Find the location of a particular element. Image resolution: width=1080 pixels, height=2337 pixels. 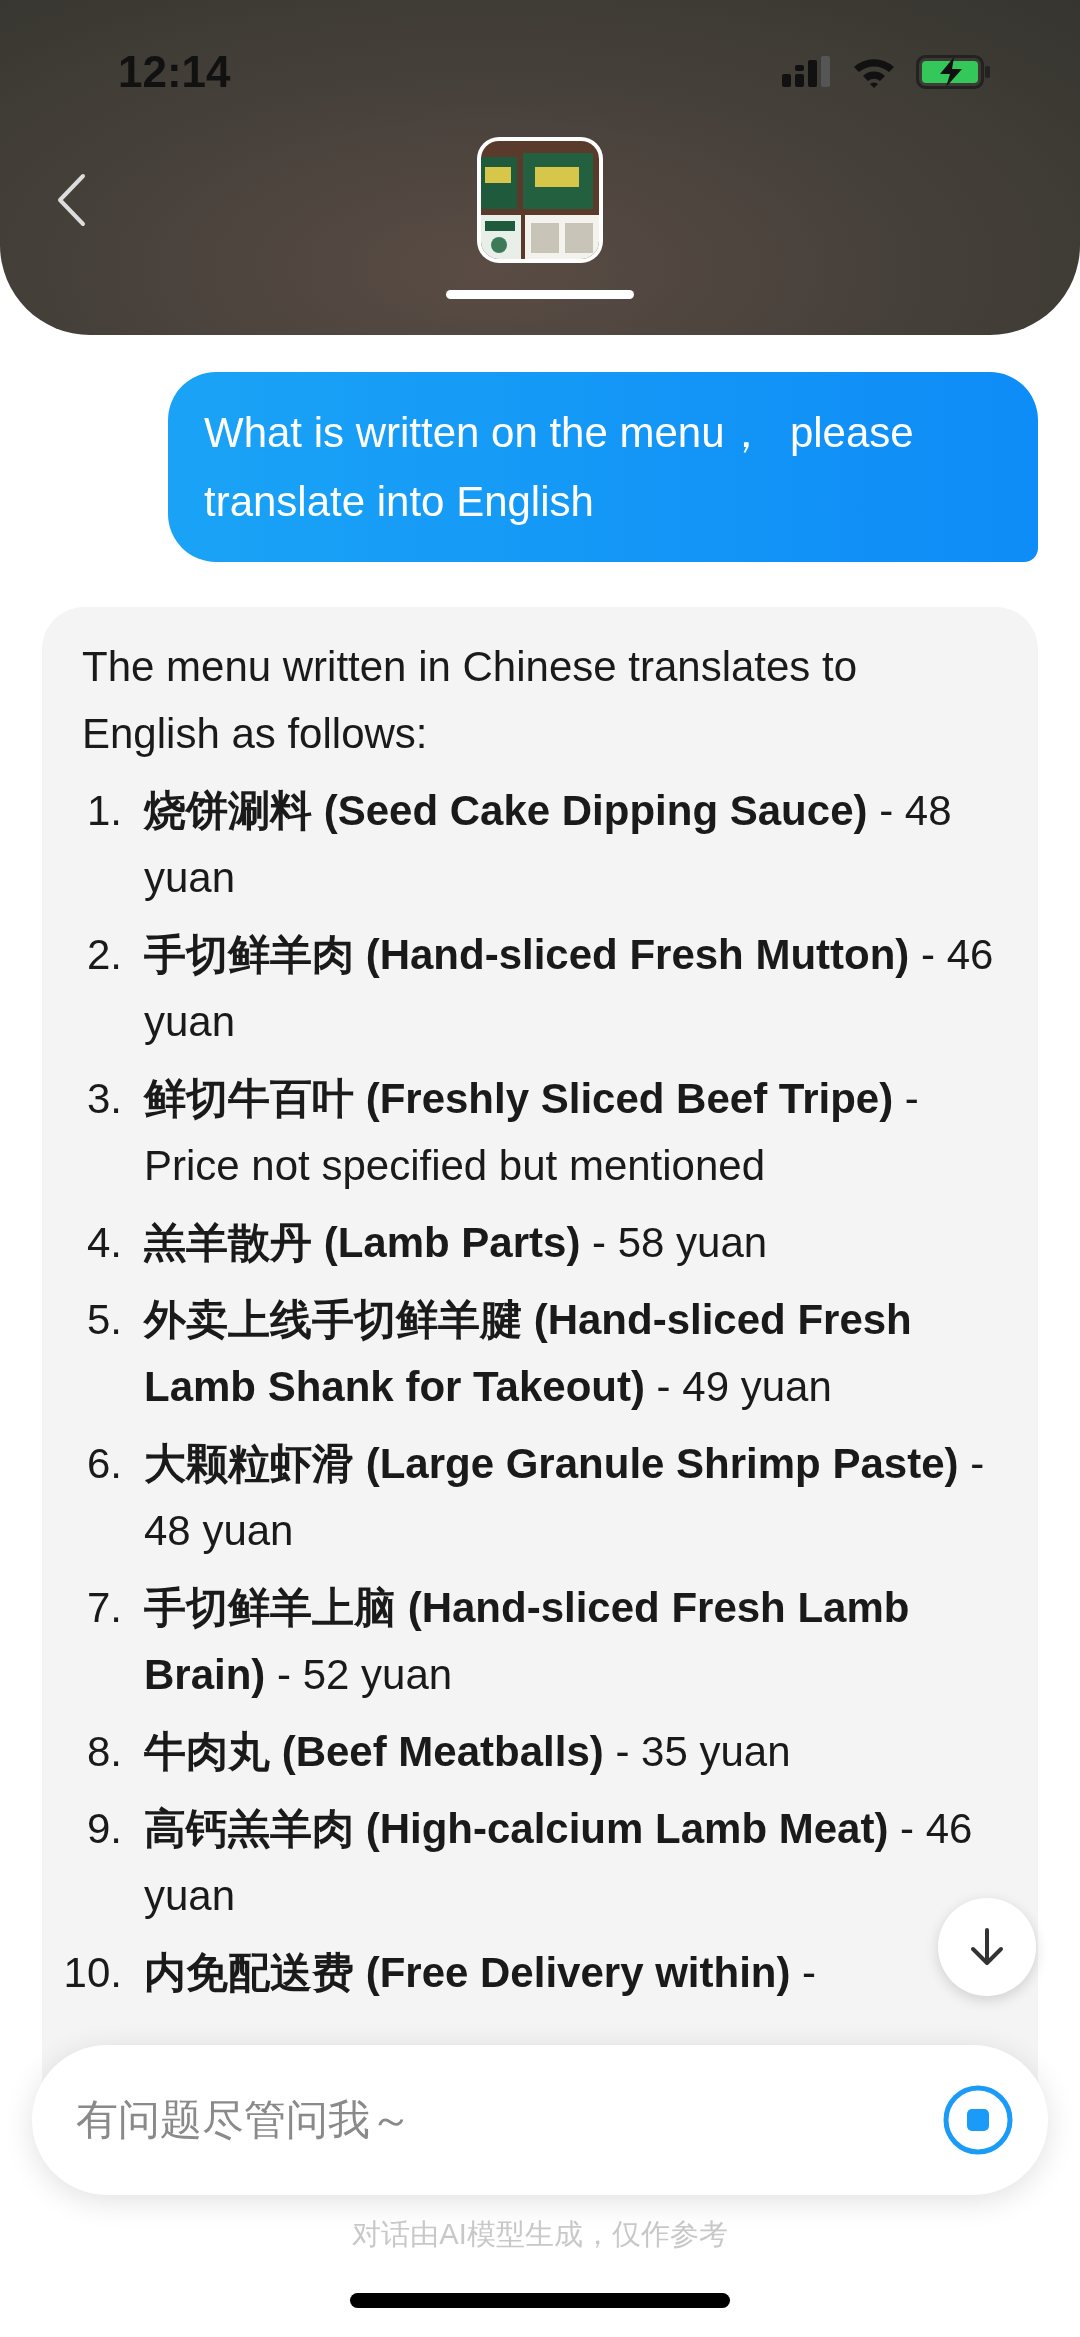

grabber-handle is located at coordinates (540, 294).